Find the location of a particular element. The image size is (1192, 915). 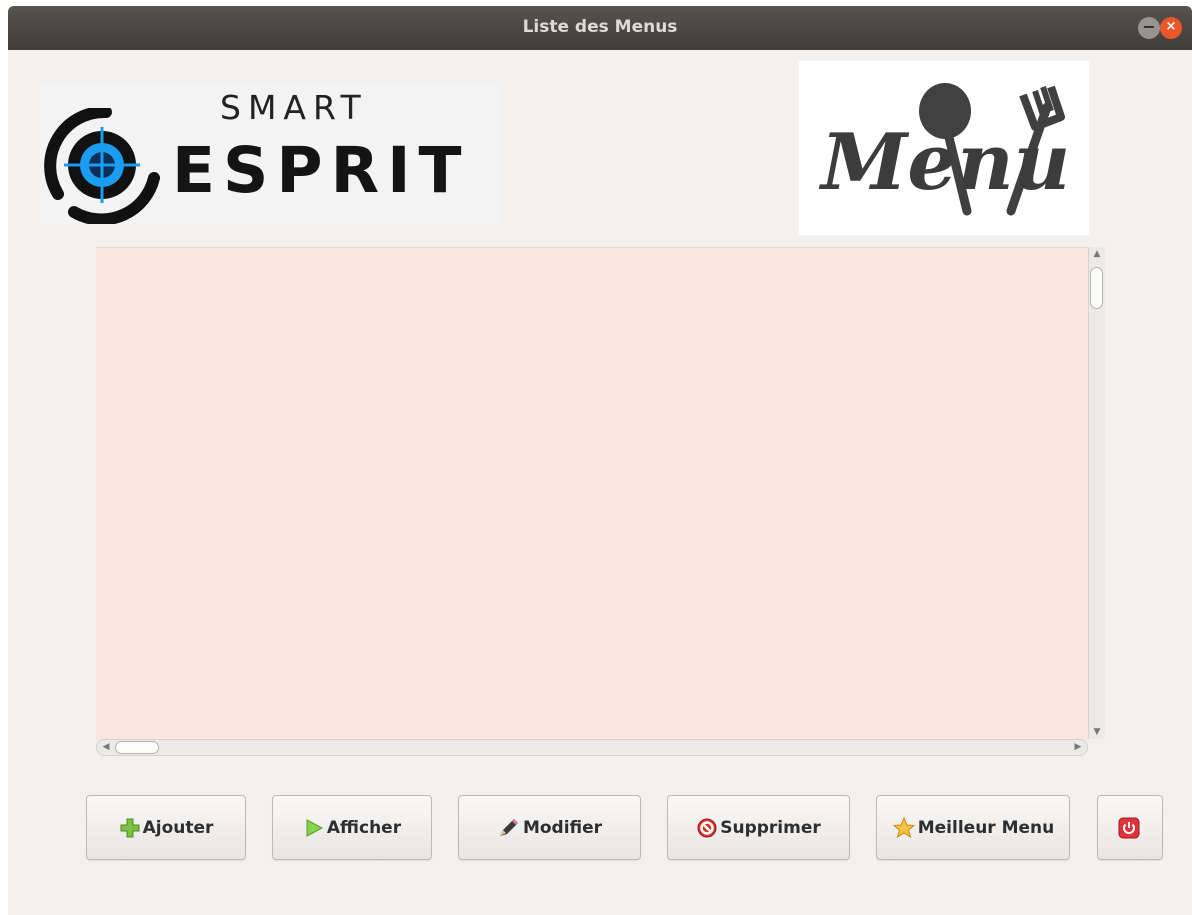

show-button: Afficher is located at coordinates (352, 827).